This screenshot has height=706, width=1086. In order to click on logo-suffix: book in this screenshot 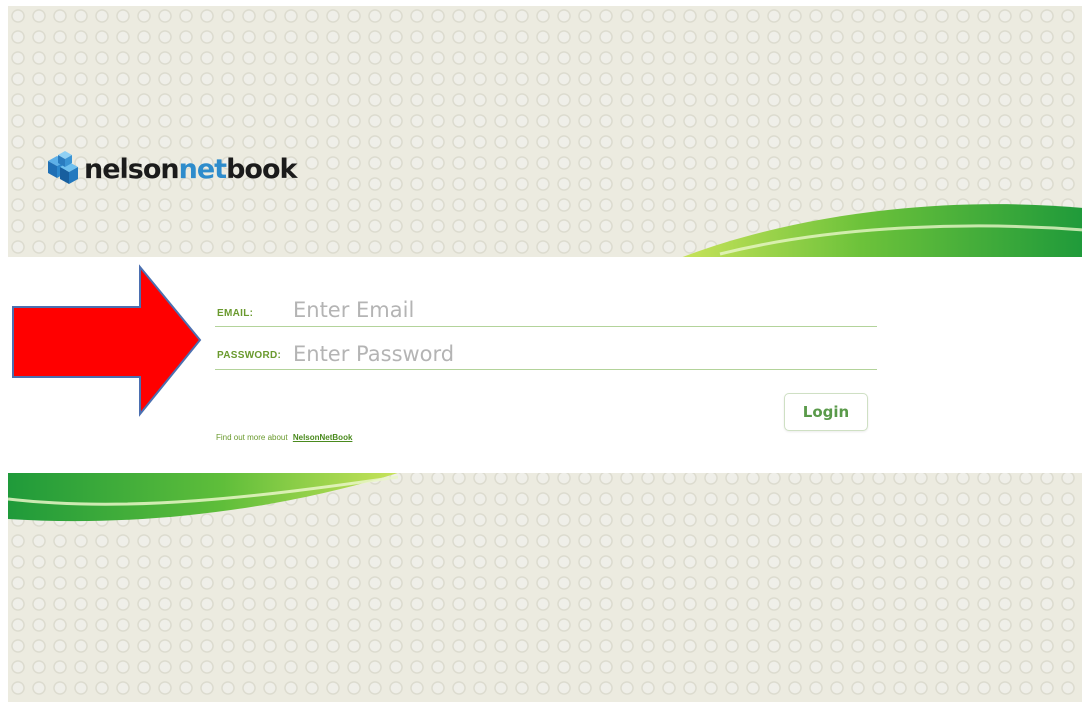, I will do `click(261, 169)`.